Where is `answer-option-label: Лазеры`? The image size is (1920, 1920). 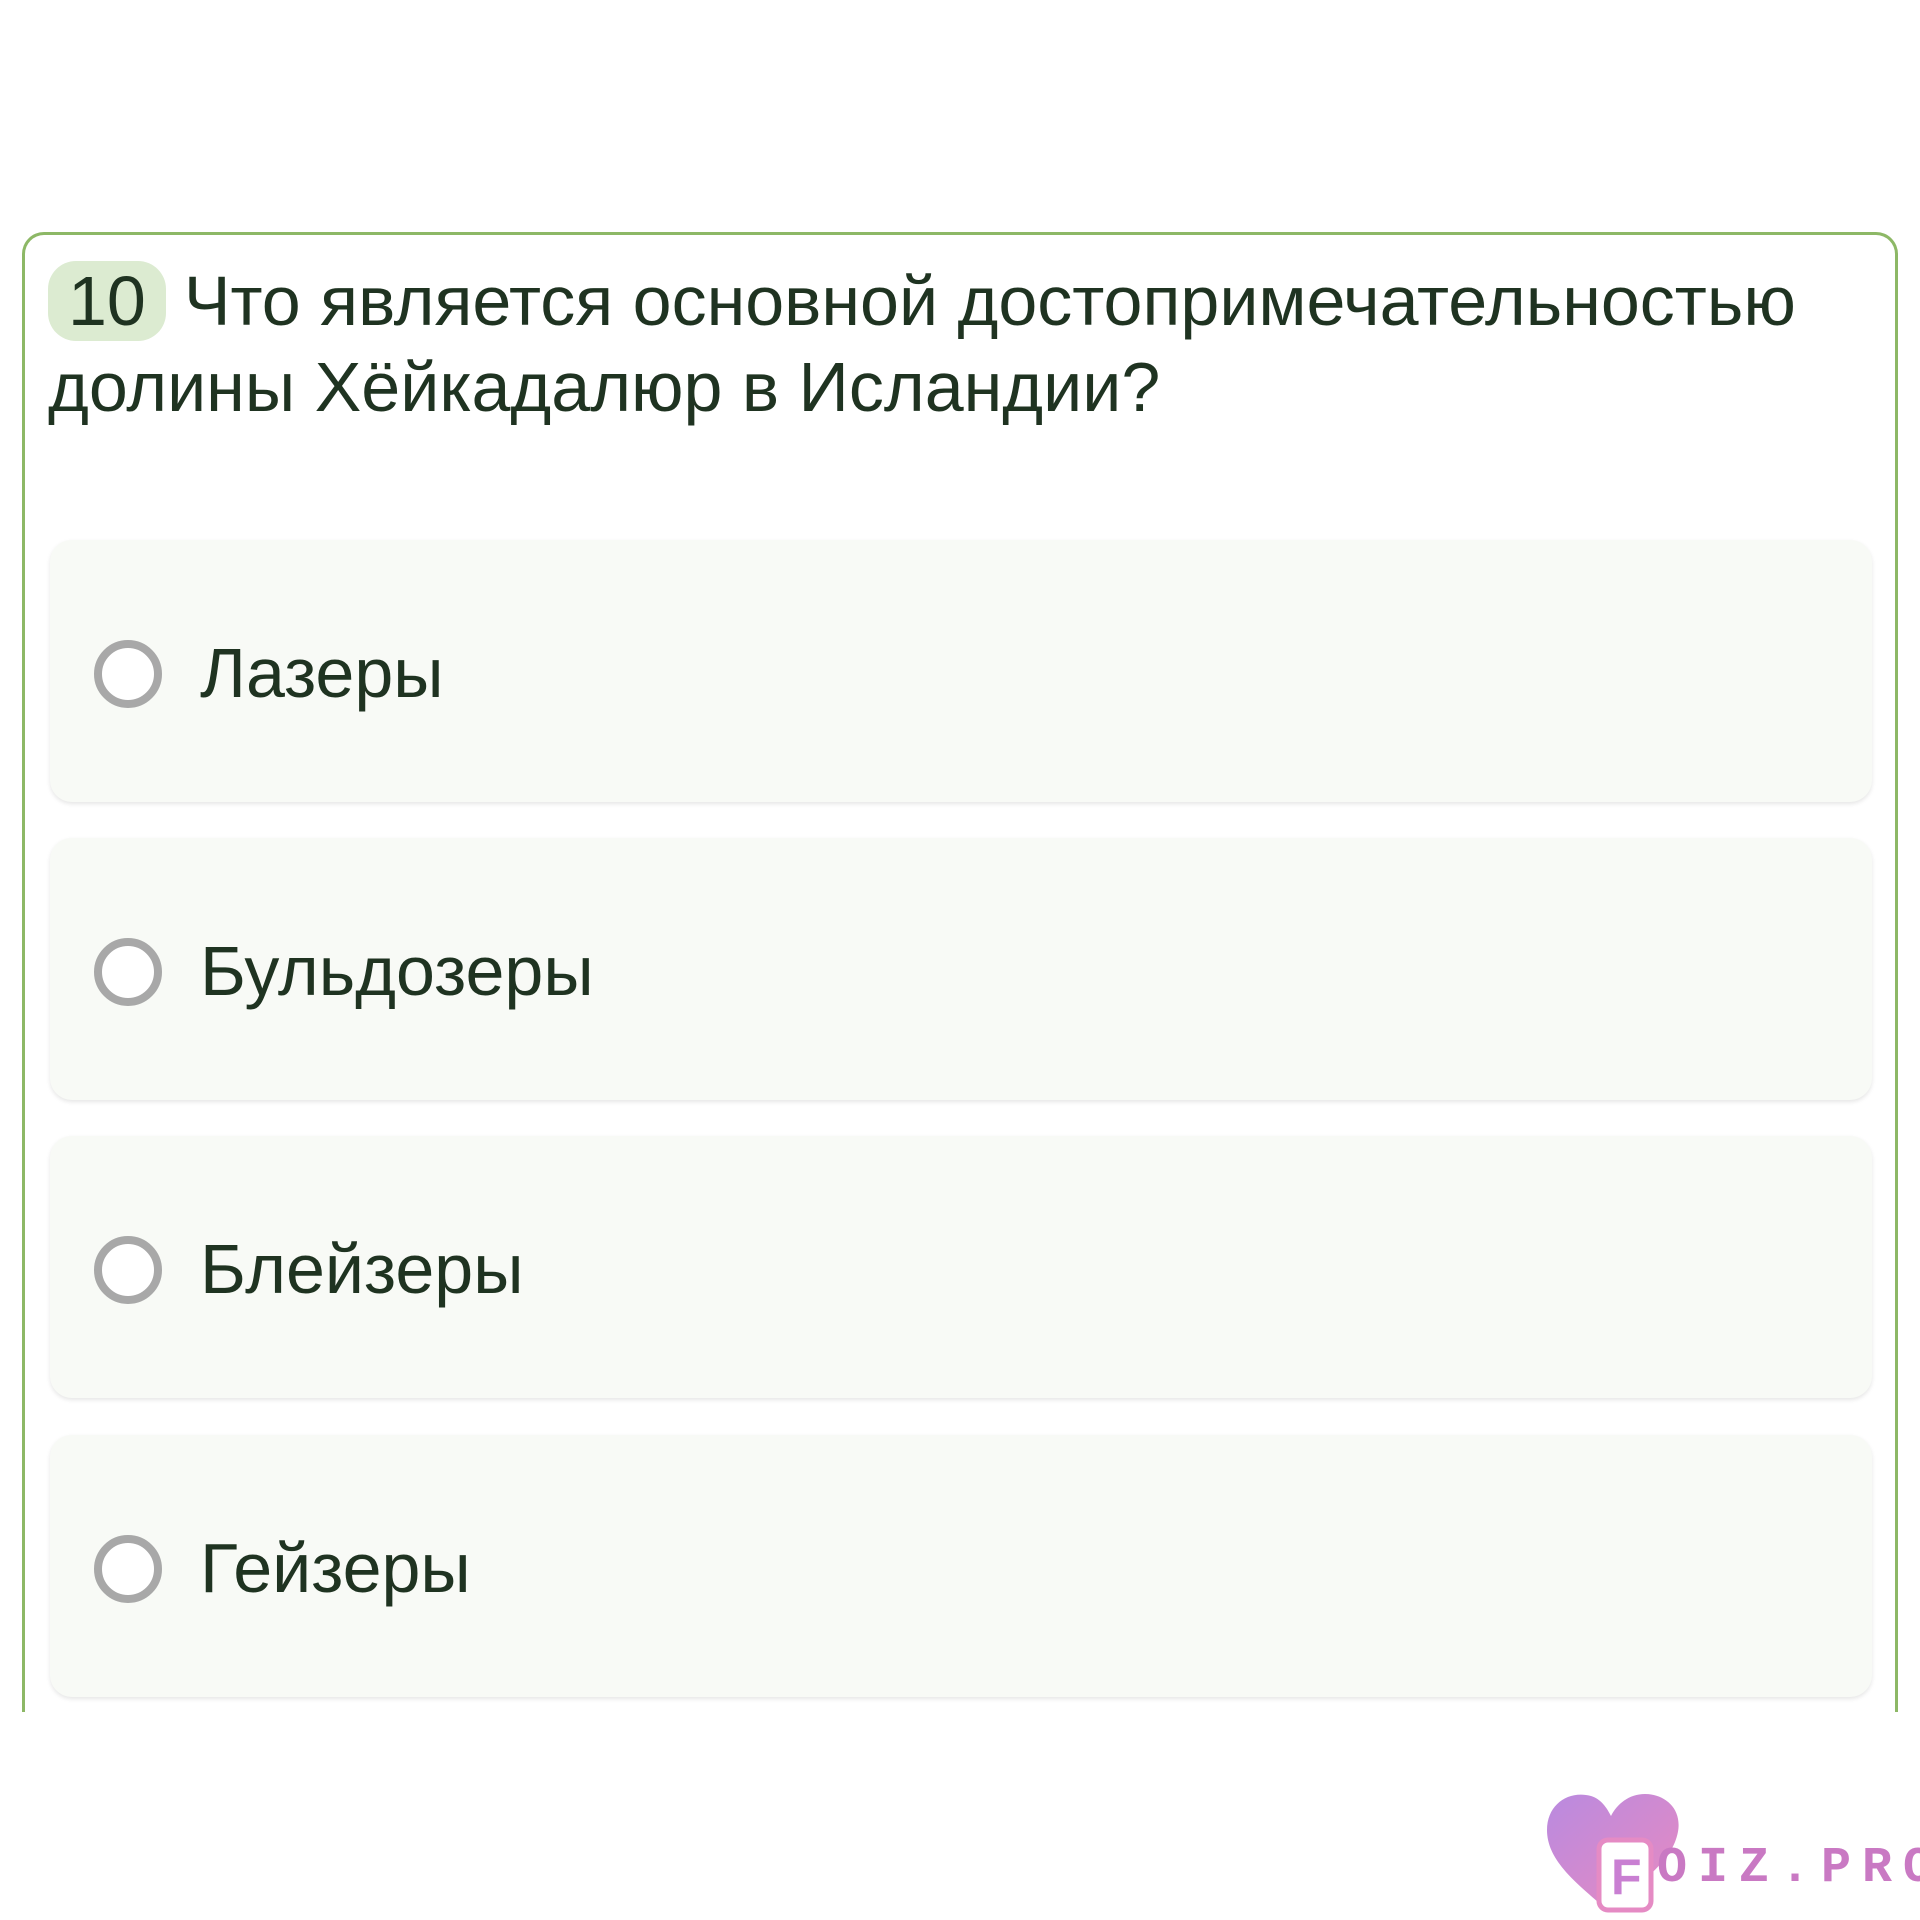
answer-option-label: Лазеры is located at coordinates (322, 673).